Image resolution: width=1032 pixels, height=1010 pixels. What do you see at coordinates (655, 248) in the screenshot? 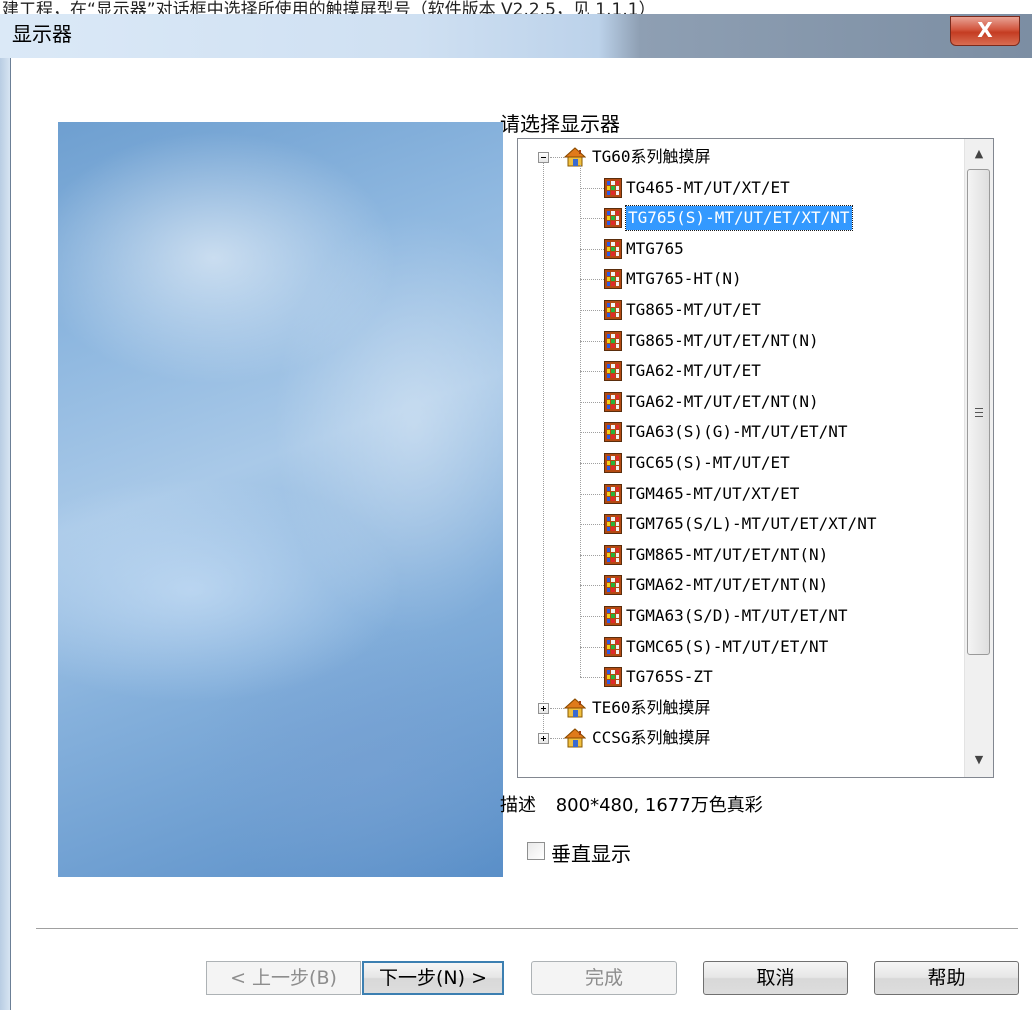
I see `tree-item-label: MTG765` at bounding box center [655, 248].